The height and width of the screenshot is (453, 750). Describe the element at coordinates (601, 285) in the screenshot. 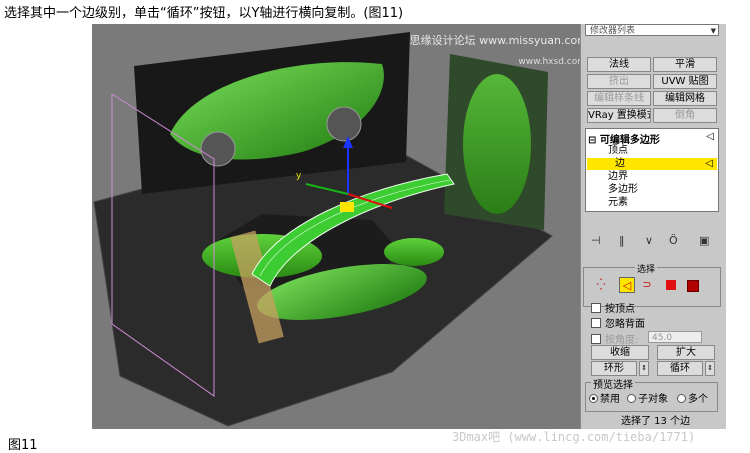

I see `vertex-mode-icon: ⁛` at that location.